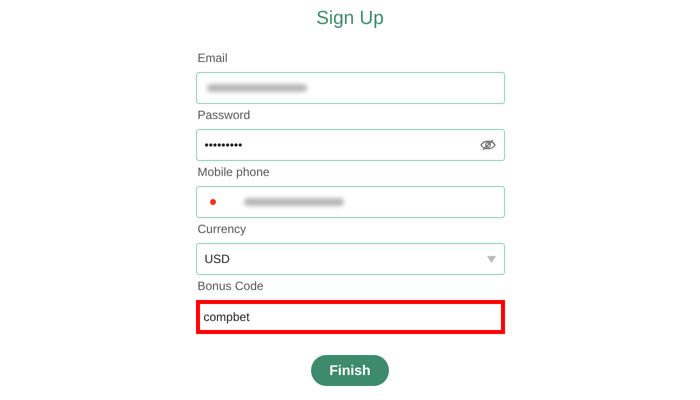 This screenshot has width=700, height=400. Describe the element at coordinates (350, 370) in the screenshot. I see `finish-button: Finish` at that location.